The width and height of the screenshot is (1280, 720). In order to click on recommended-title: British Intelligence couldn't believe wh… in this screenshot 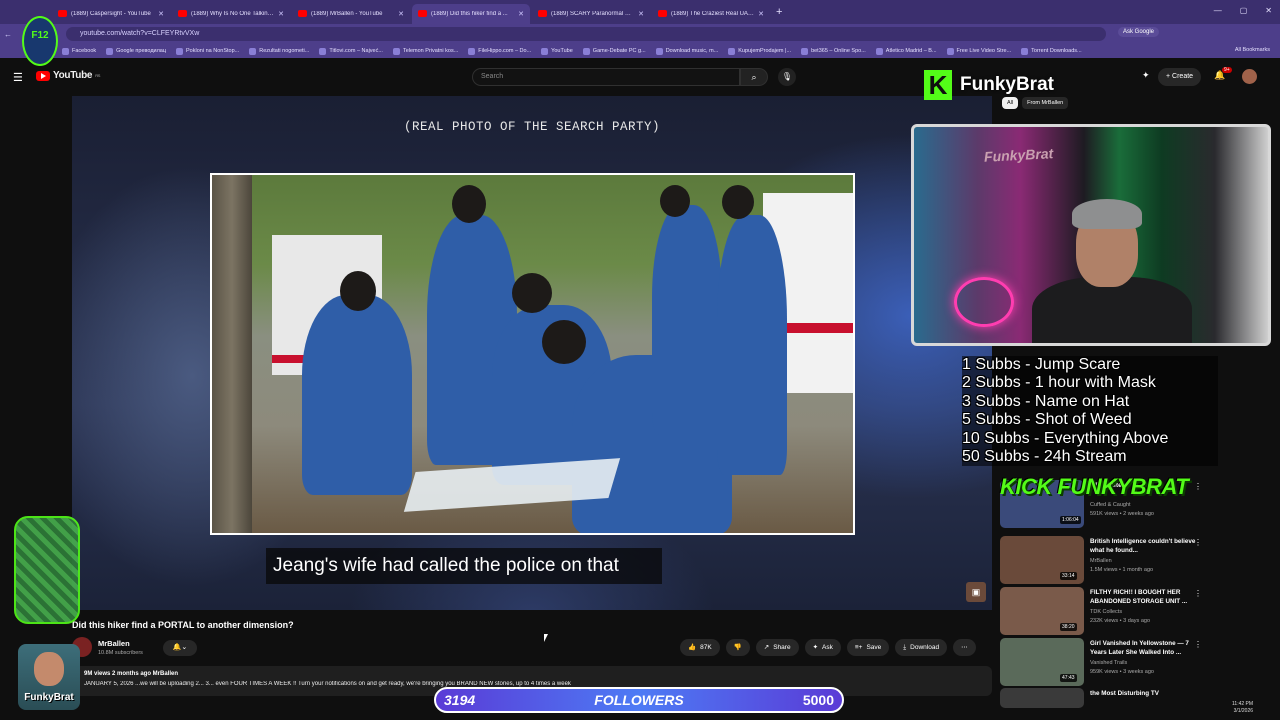, I will do `click(1145, 546)`.